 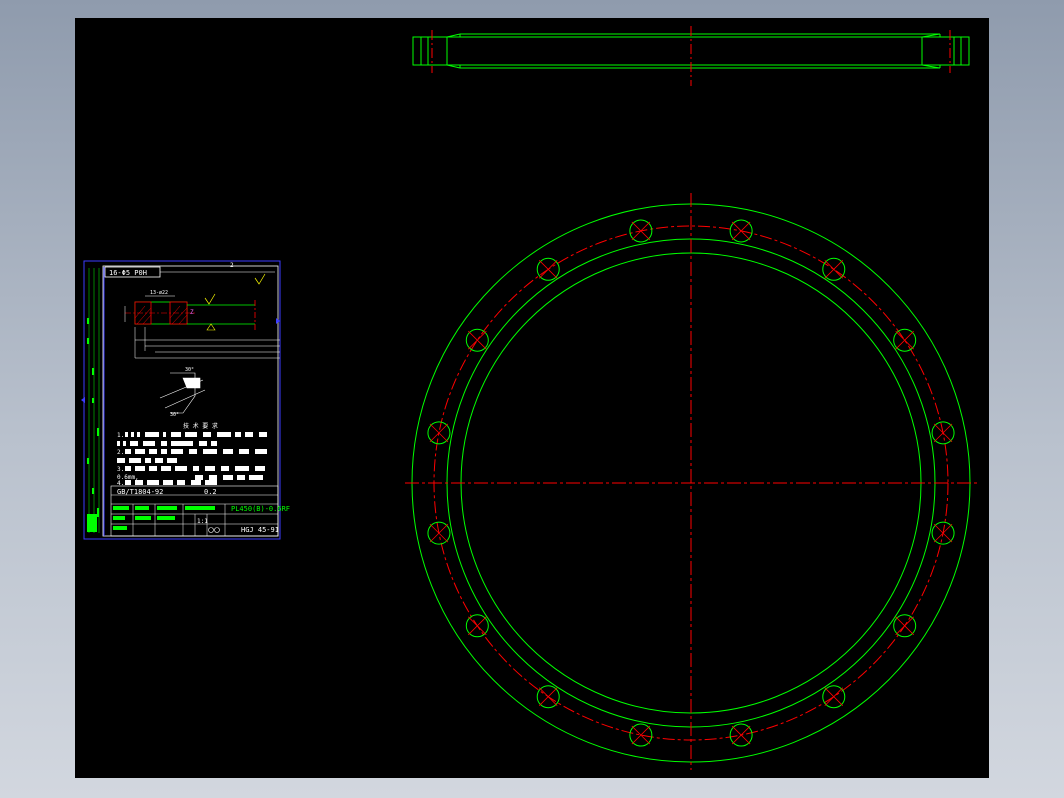 I want to click on bevel-detail: 30° 30°, so click(x=182, y=392).